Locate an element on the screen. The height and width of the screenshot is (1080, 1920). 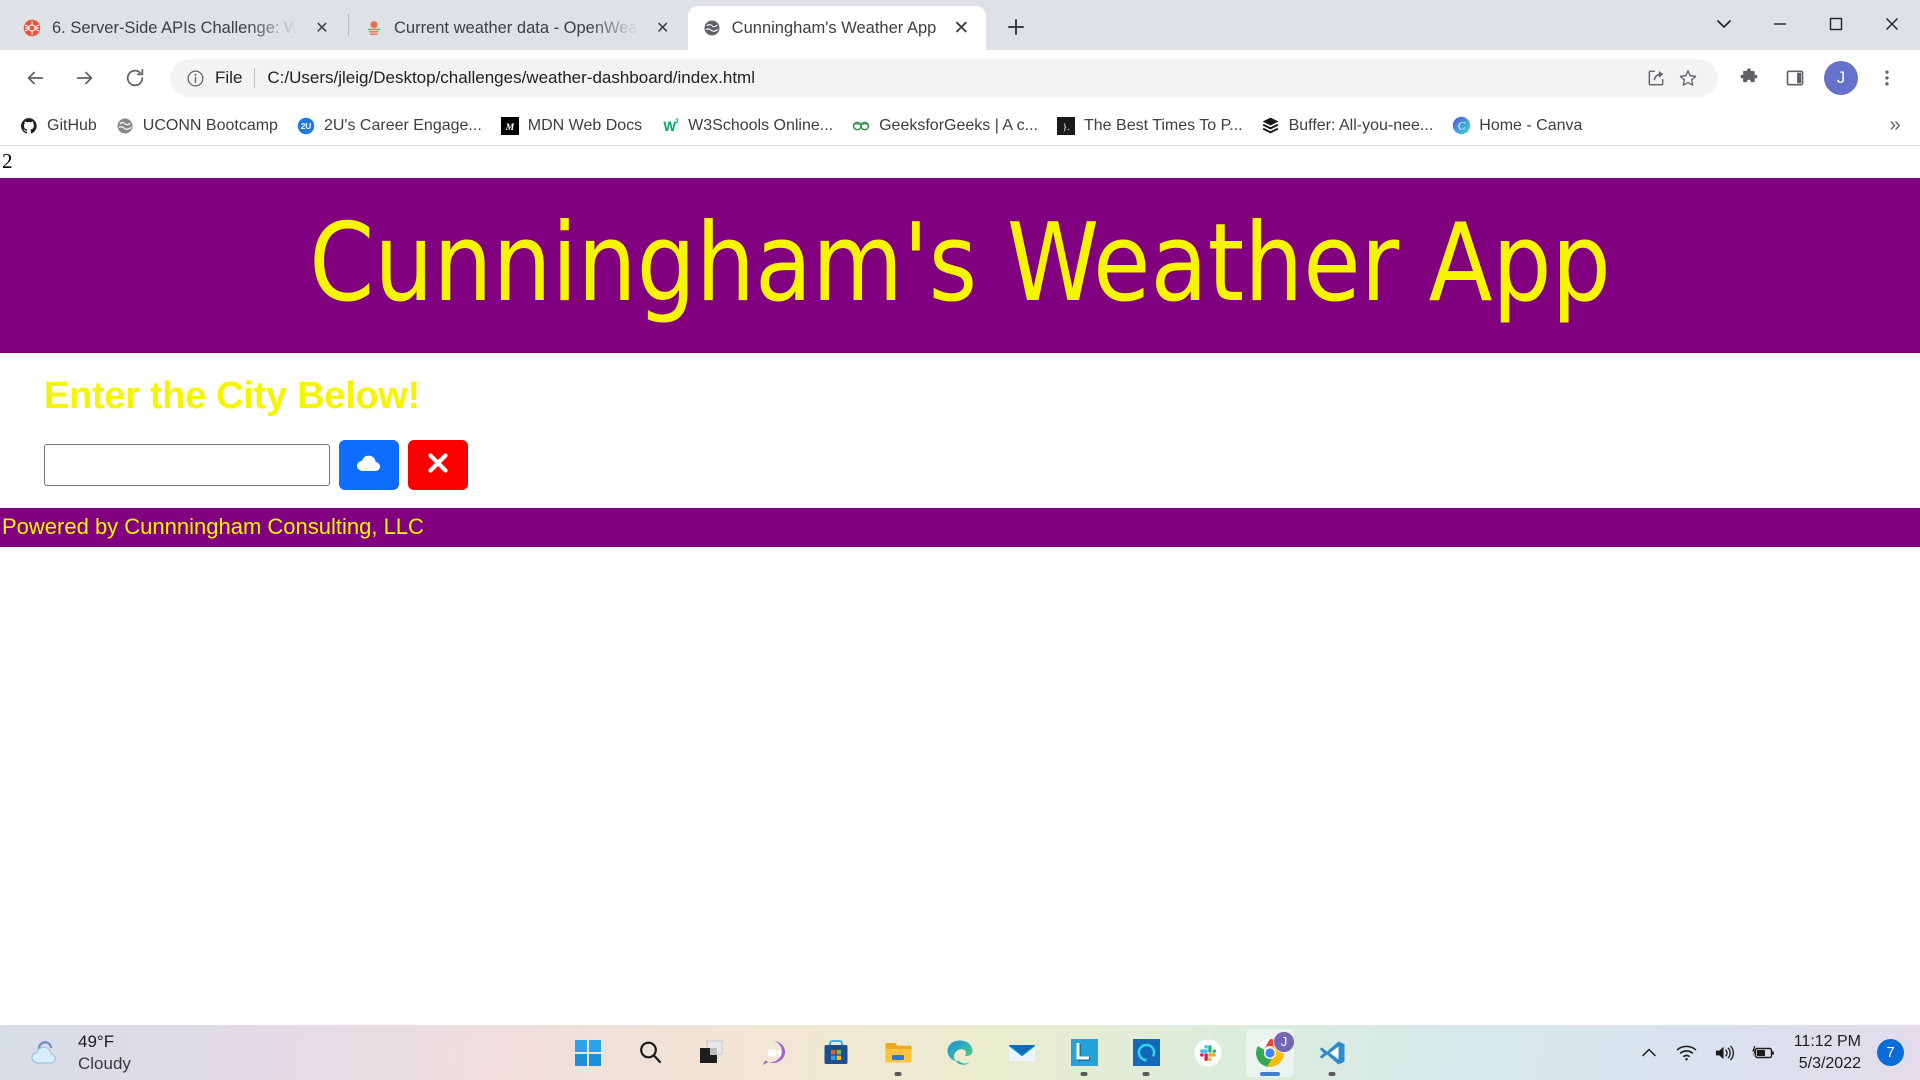
battery-charging-icon is located at coordinates (1763, 1053).